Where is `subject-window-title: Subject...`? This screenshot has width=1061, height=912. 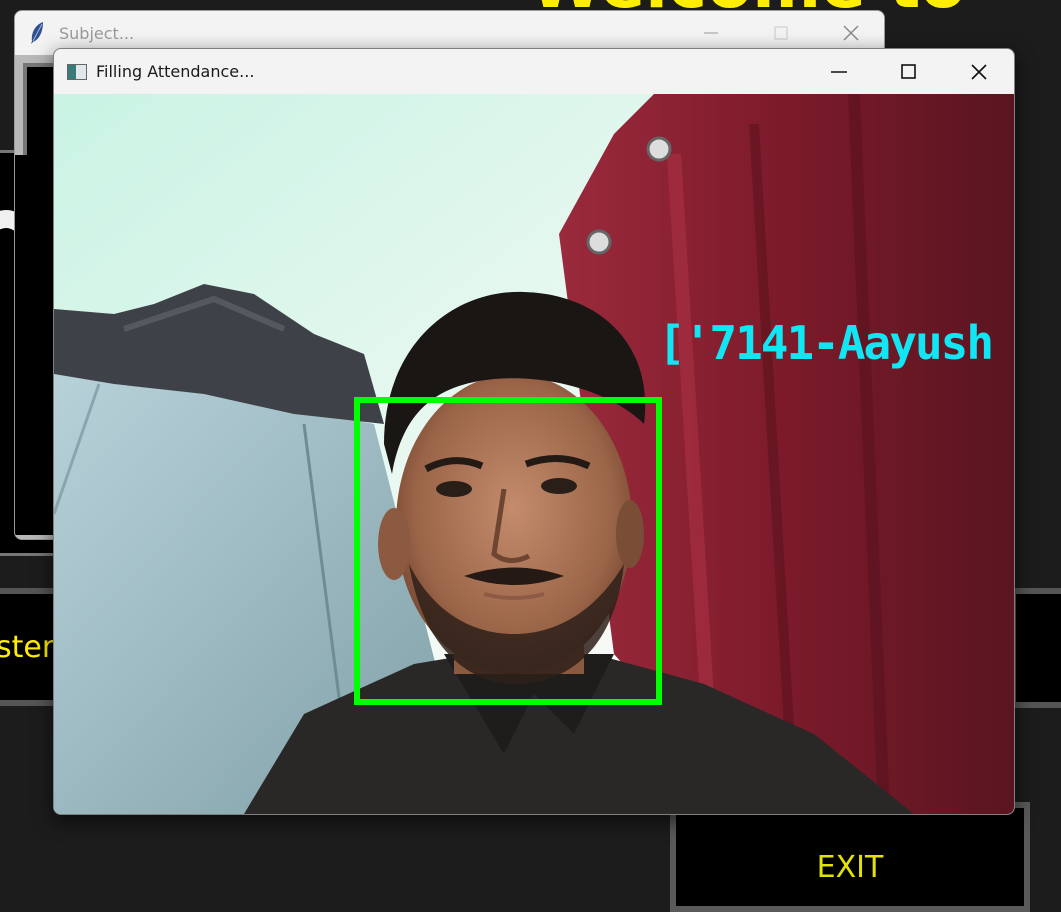
subject-window-title: Subject... is located at coordinates (97, 33).